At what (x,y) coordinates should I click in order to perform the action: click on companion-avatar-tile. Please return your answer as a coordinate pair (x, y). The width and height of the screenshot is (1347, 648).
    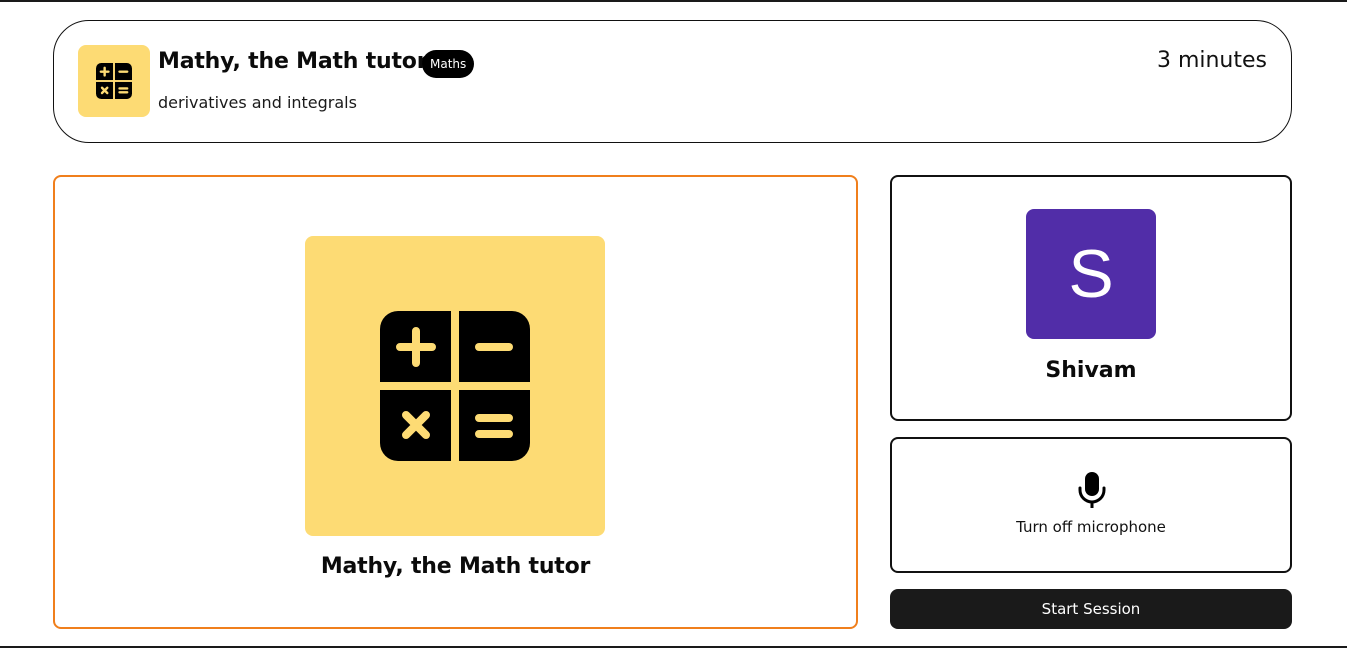
    Looking at the image, I should click on (455, 386).